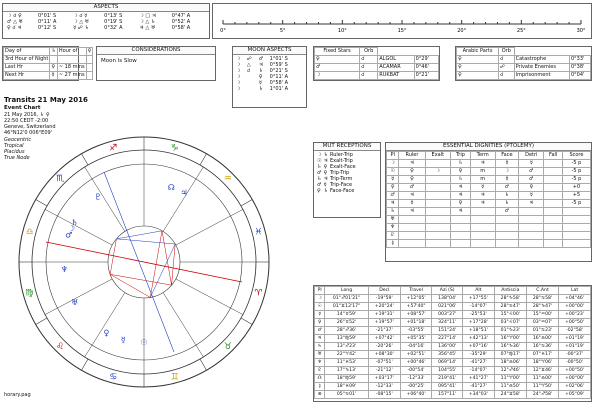  I want to click on table-cell: +17°28', so click(478, 322).